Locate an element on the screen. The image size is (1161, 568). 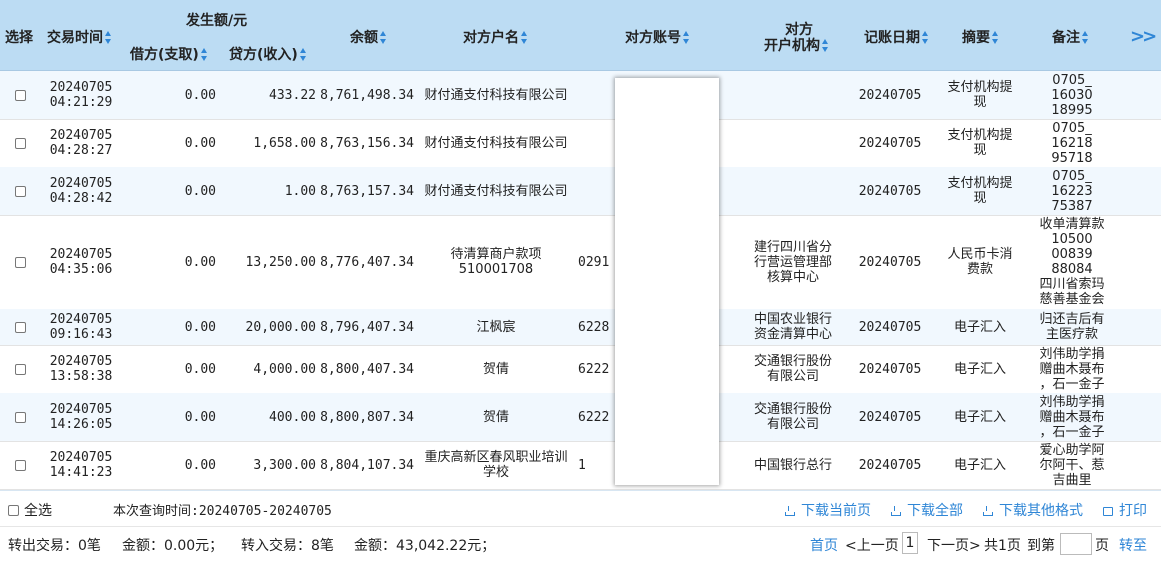
download-page-button: 下载当前页 is located at coordinates (828, 510).